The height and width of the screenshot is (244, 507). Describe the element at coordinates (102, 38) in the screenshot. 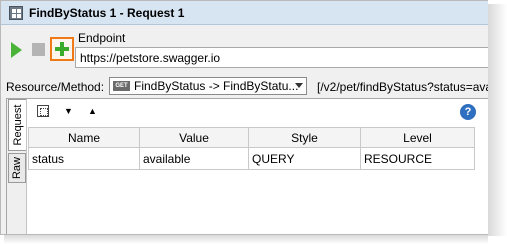

I see `endpoint-label: Endpoint` at that location.